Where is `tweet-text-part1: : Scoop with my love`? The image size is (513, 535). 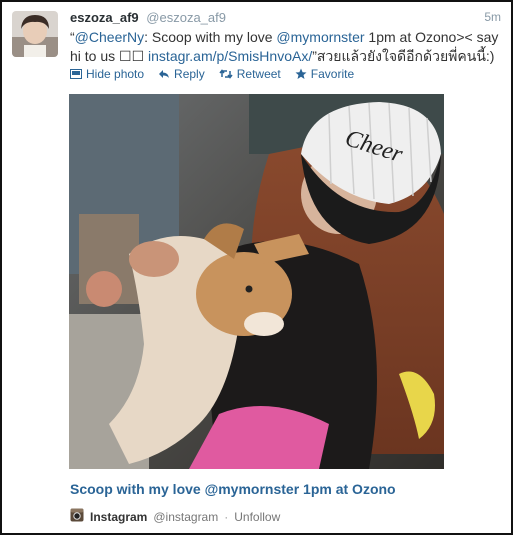
tweet-text-part1: : Scoop with my love is located at coordinates (210, 37).